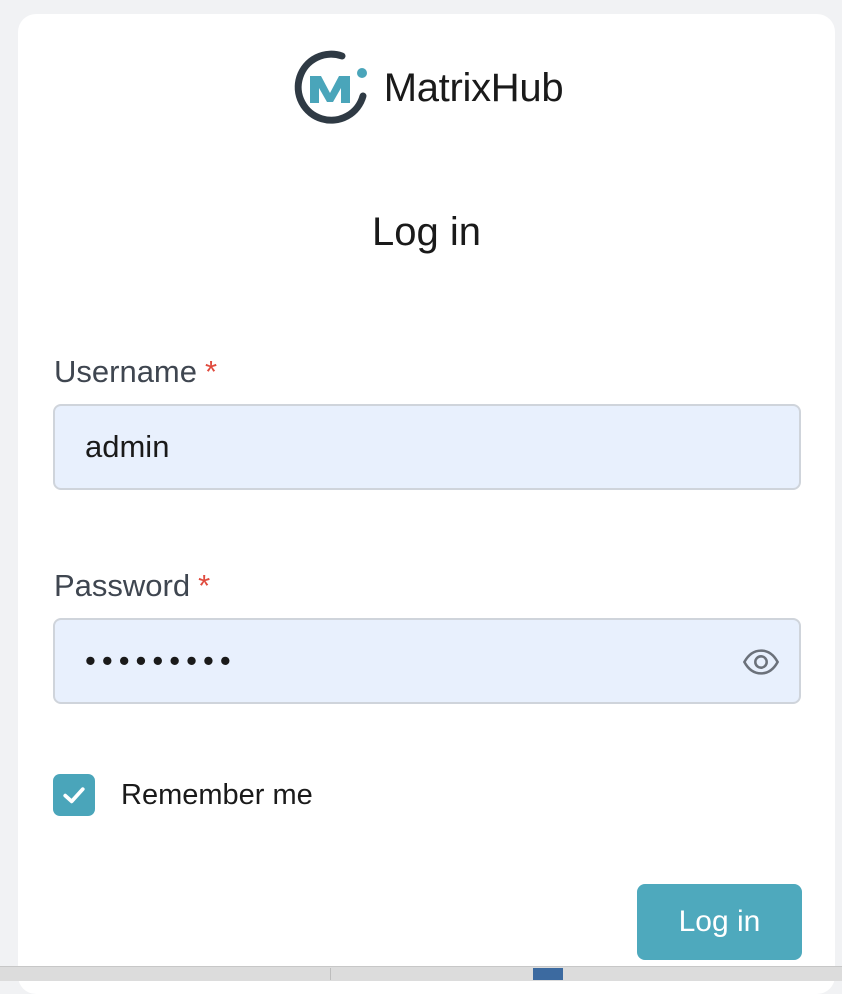 The image size is (842, 994). I want to click on username-label-text: Username, so click(125, 371).